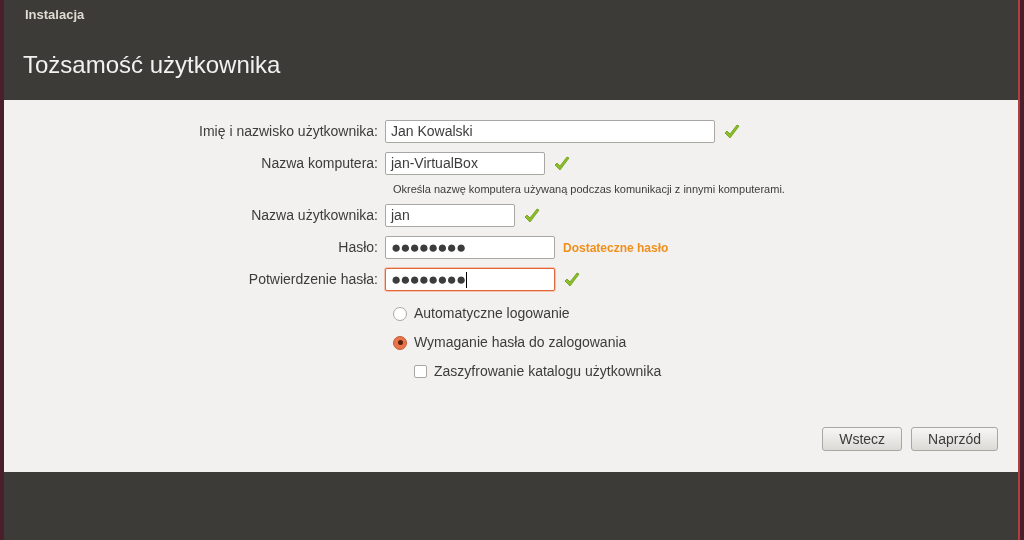 The width and height of the screenshot is (1024, 540). What do you see at coordinates (492, 313) in the screenshot?
I see `radio-label: Automatyczne logowanie` at bounding box center [492, 313].